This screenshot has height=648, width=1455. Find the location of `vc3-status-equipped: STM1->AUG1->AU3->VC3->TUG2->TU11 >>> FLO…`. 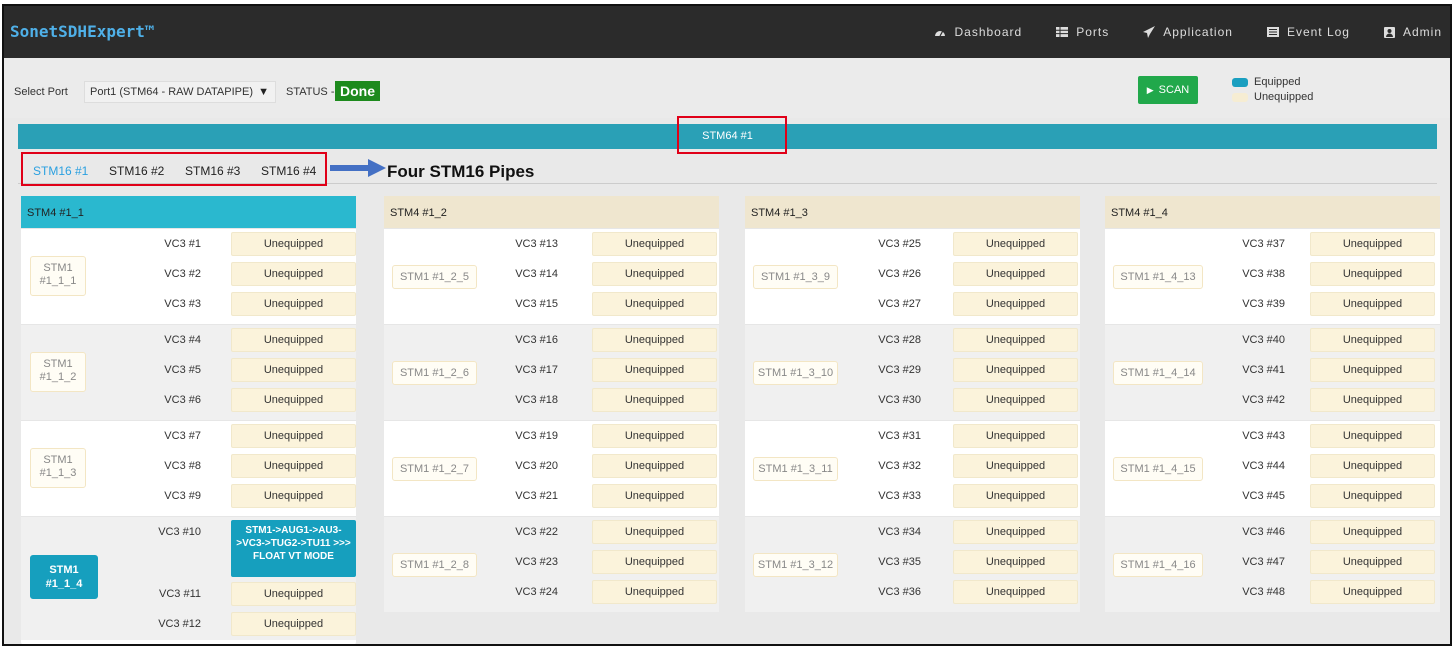

vc3-status-equipped: STM1->AUG1->AU3->VC3->TUG2->TU11 >>> FLO… is located at coordinates (293, 548).